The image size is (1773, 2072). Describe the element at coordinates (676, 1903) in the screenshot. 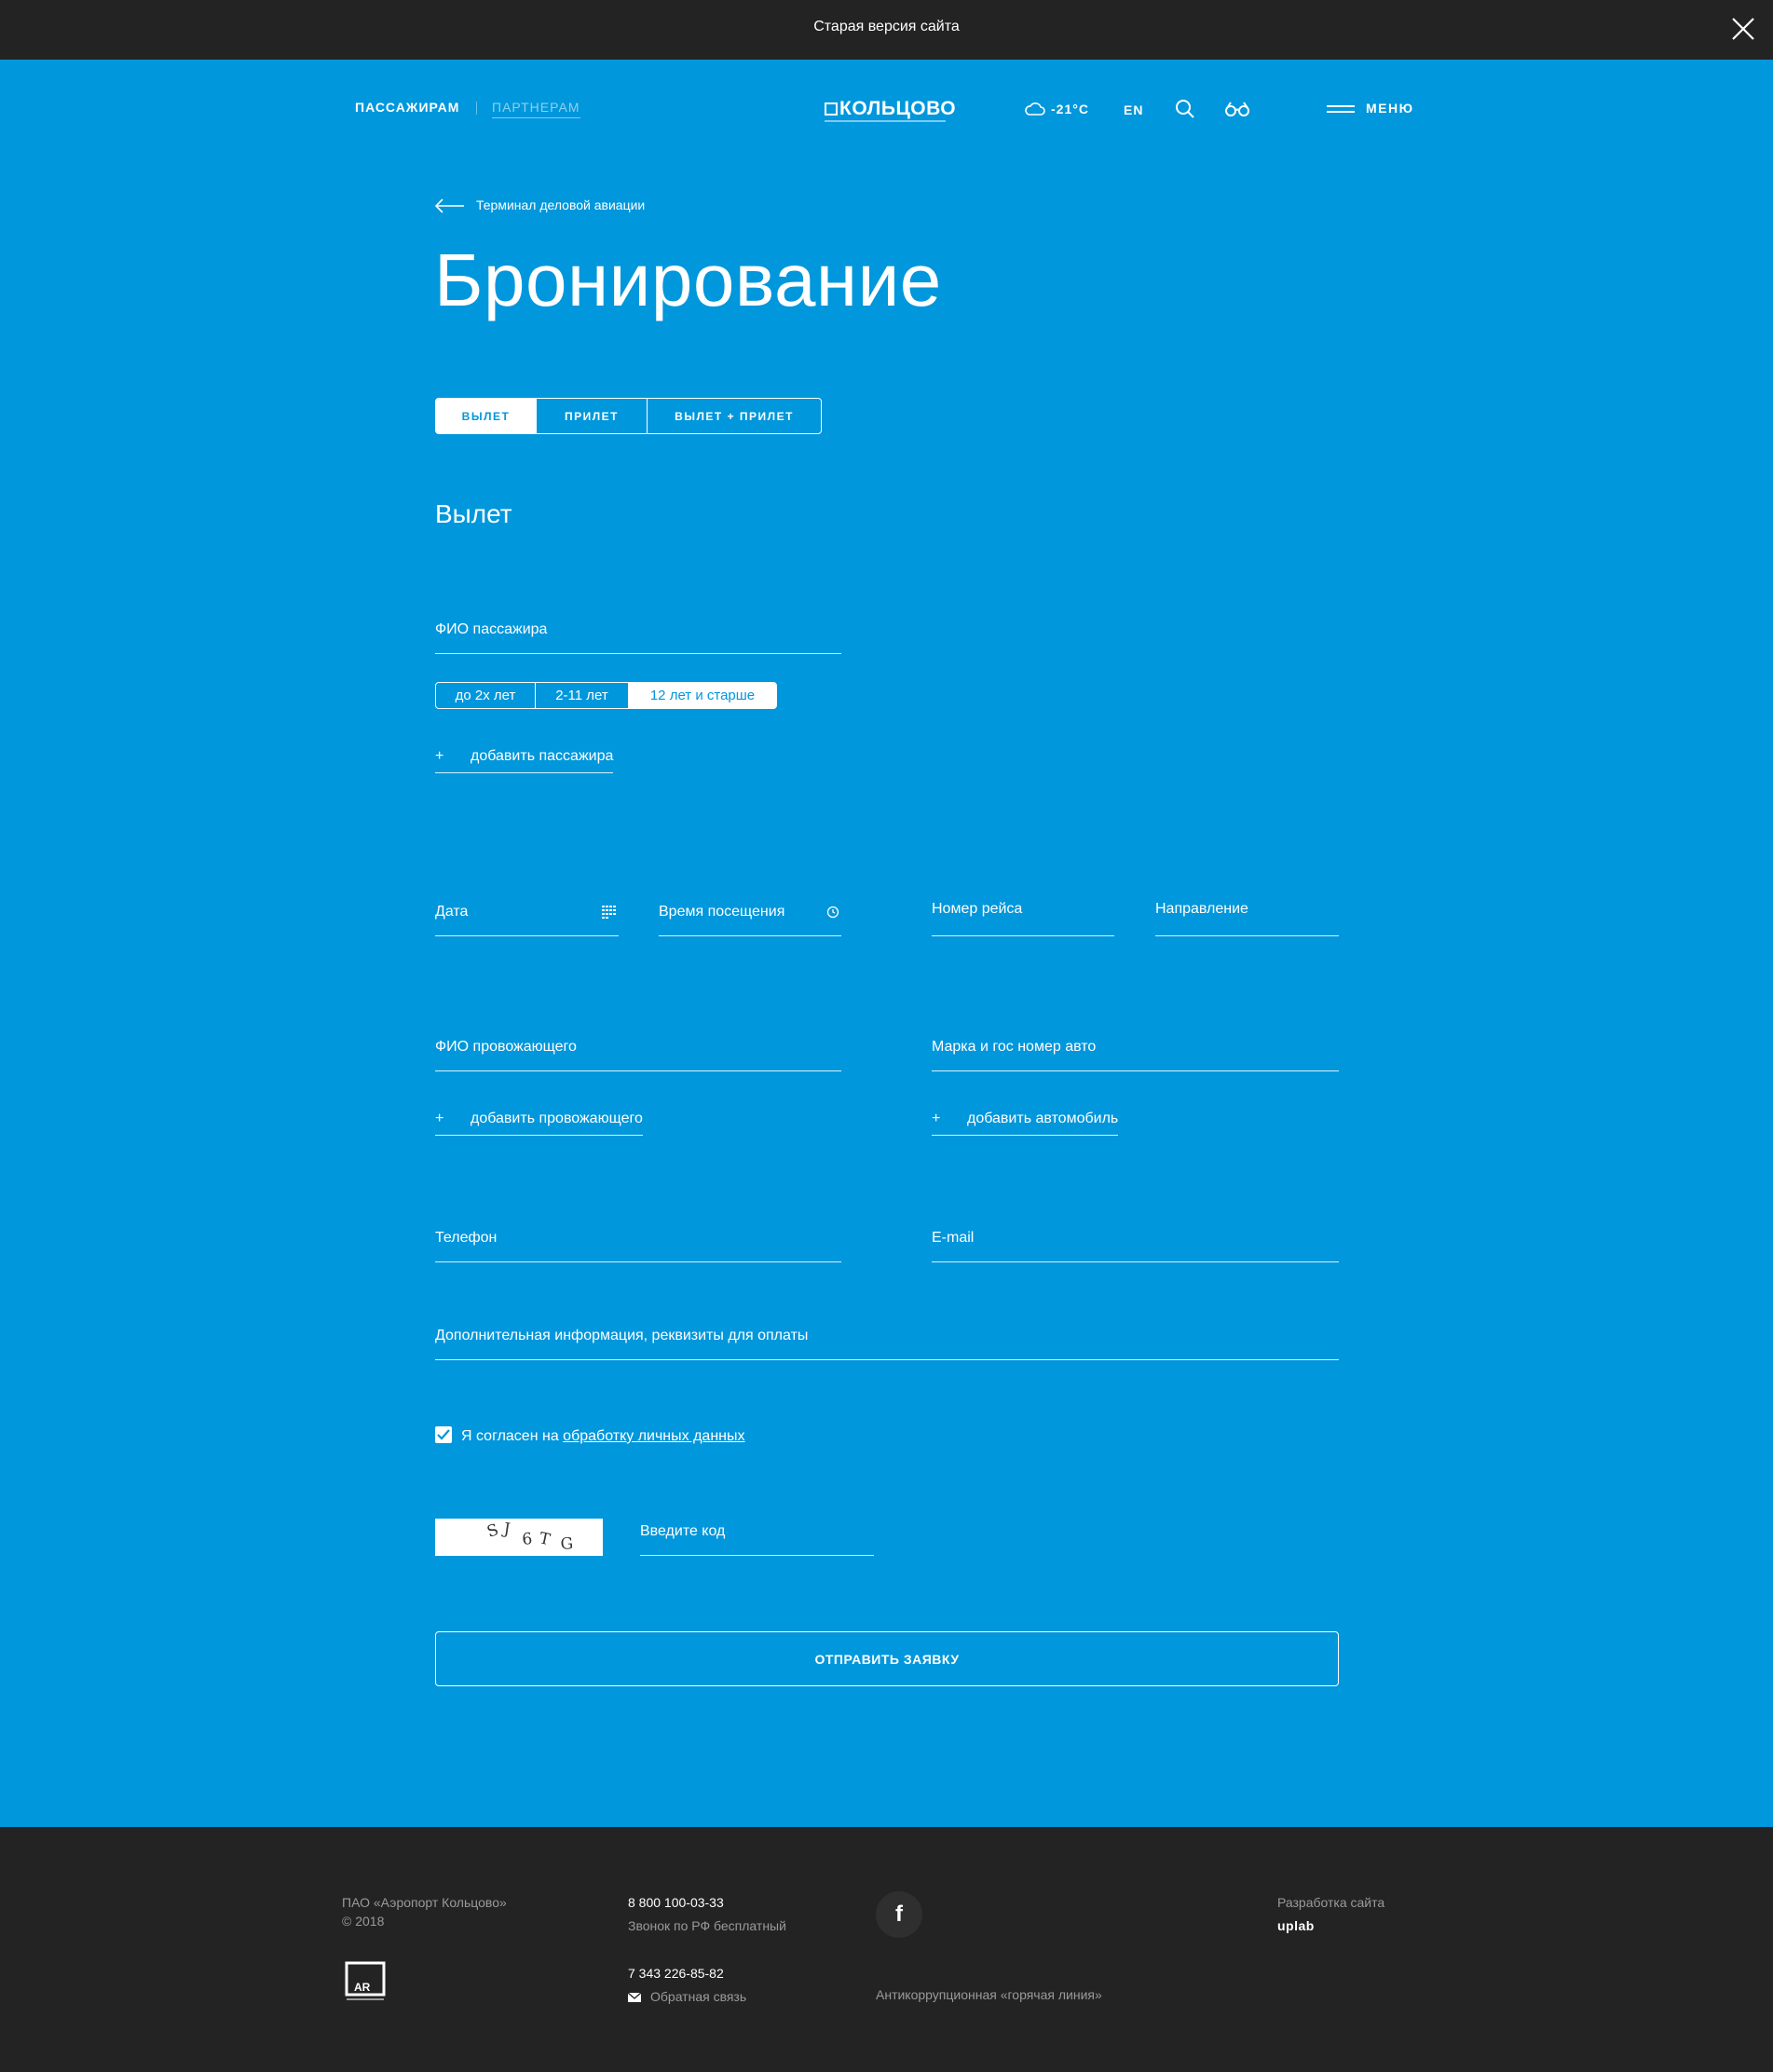

I see `footer-phone-free: 8 800 100-03-33` at that location.